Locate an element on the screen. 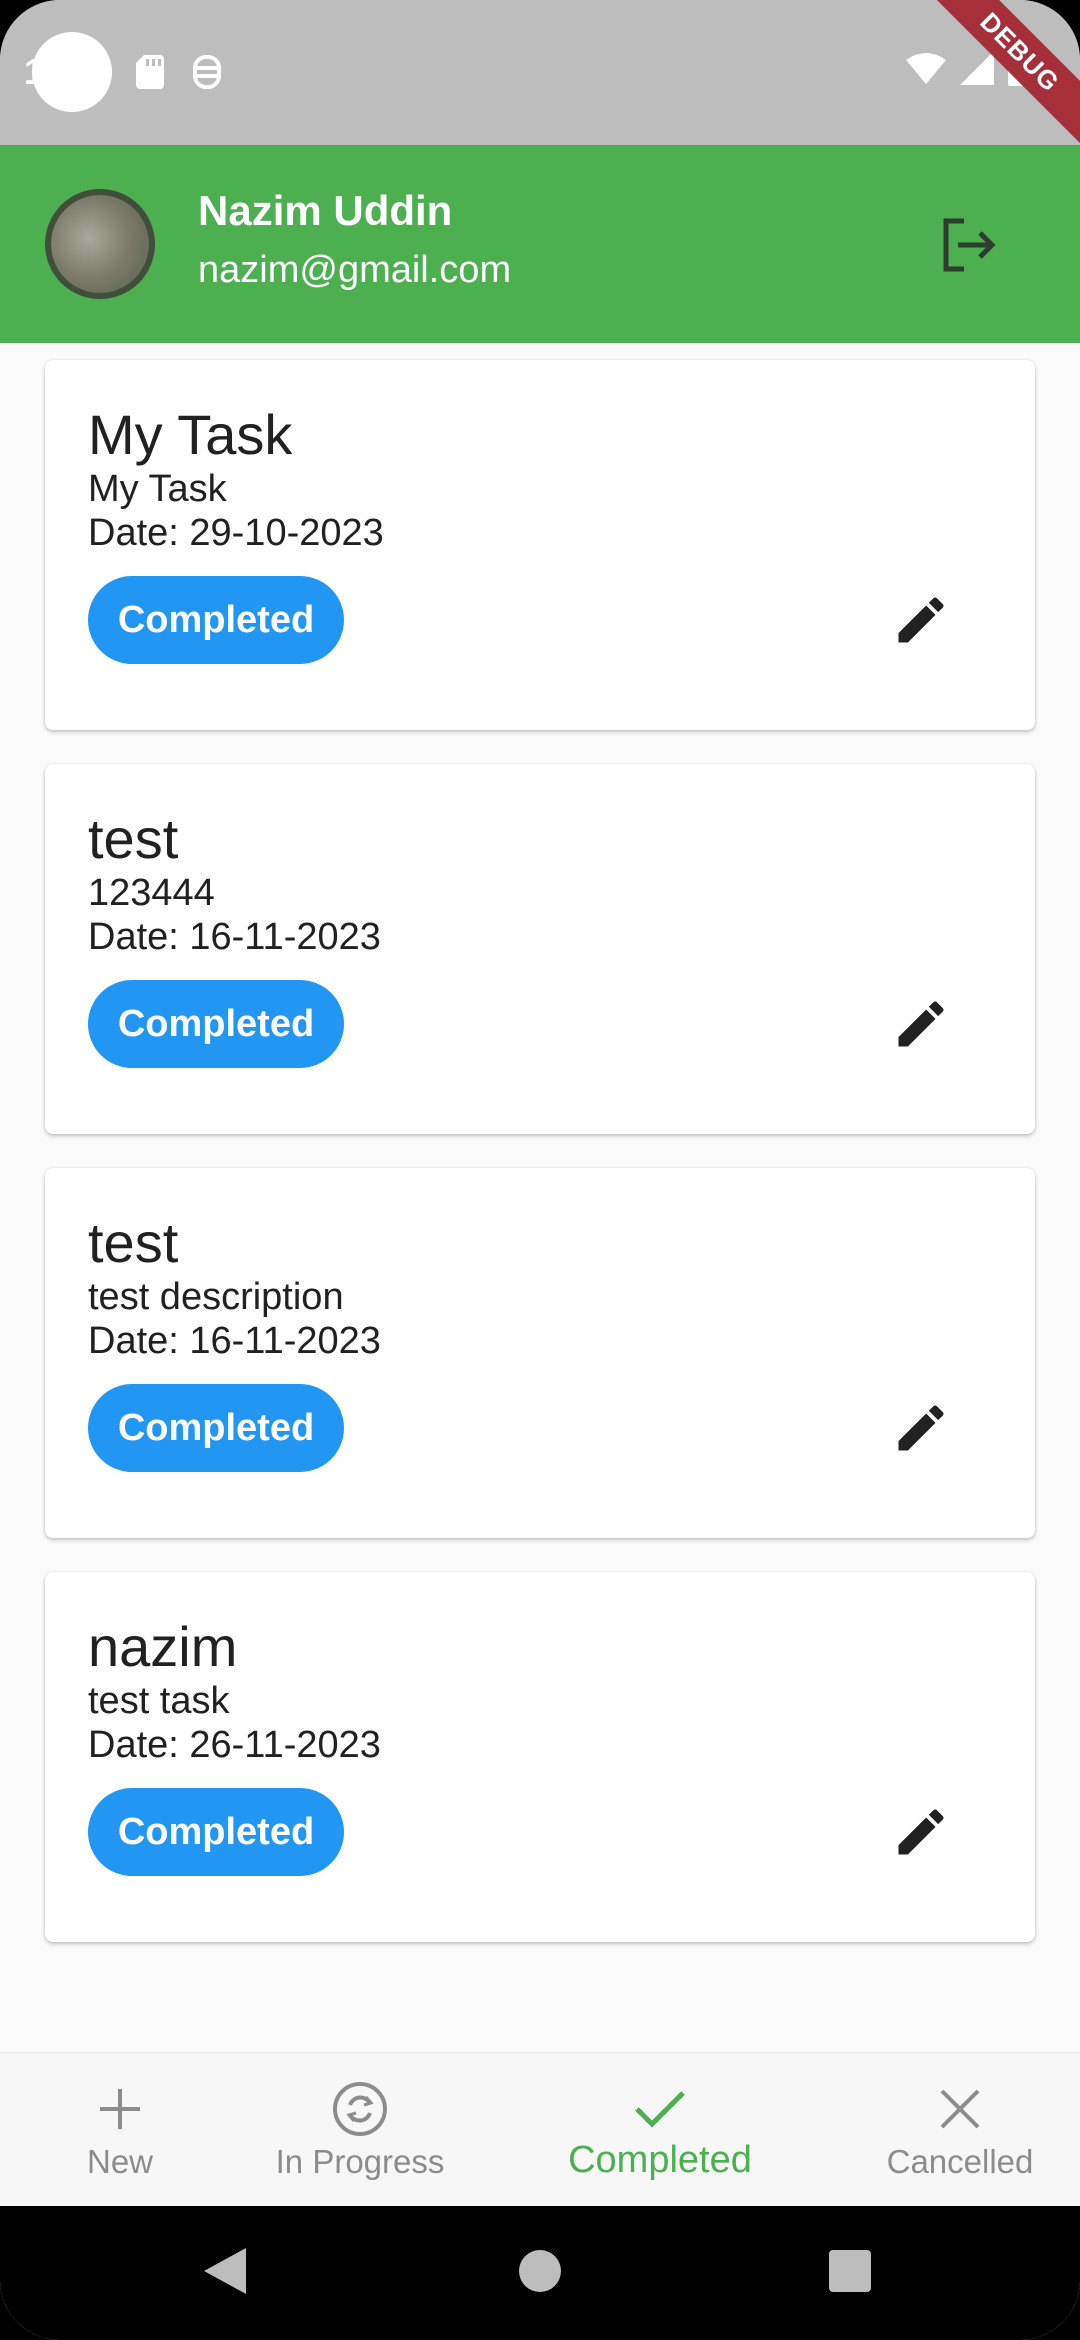 The image size is (1080, 2340). task-description: 123444 is located at coordinates (151, 893).